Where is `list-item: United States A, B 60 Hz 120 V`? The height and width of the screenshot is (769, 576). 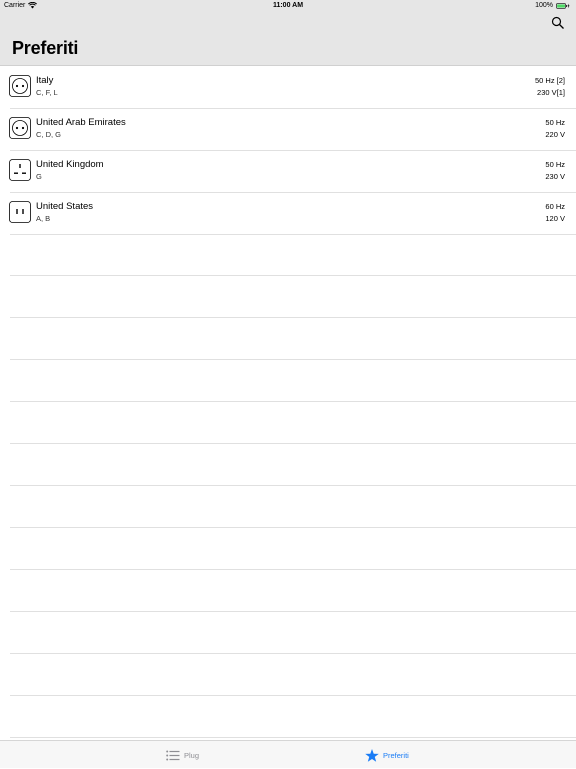 list-item: United States A, B 60 Hz 120 V is located at coordinates (288, 213).